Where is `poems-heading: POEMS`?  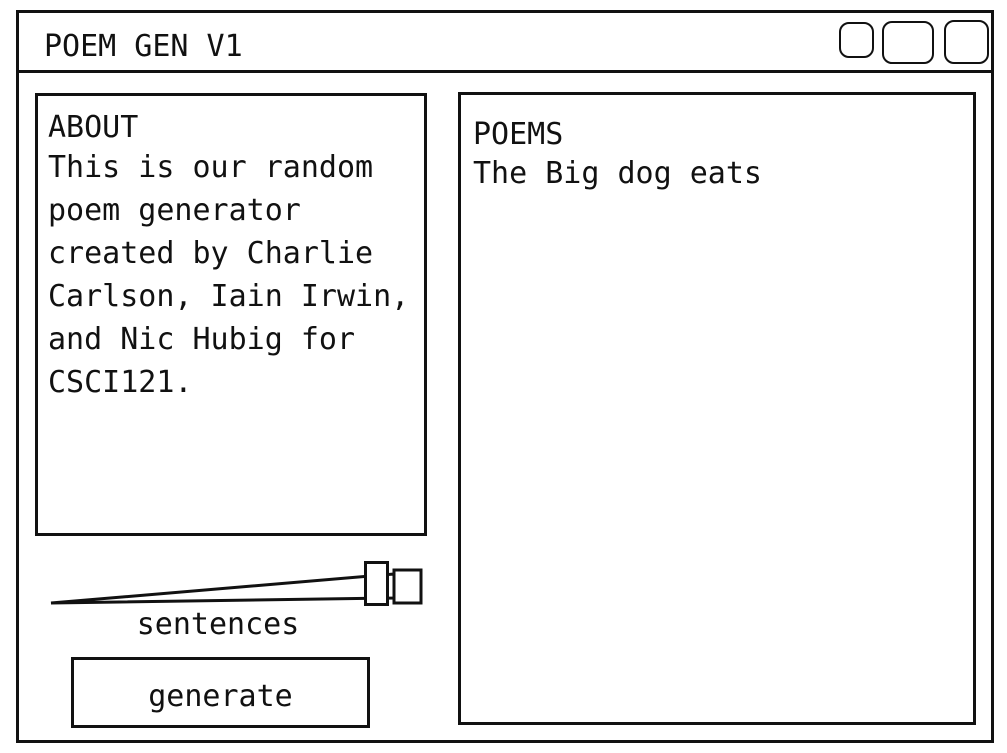
poems-heading: POEMS is located at coordinates (518, 134).